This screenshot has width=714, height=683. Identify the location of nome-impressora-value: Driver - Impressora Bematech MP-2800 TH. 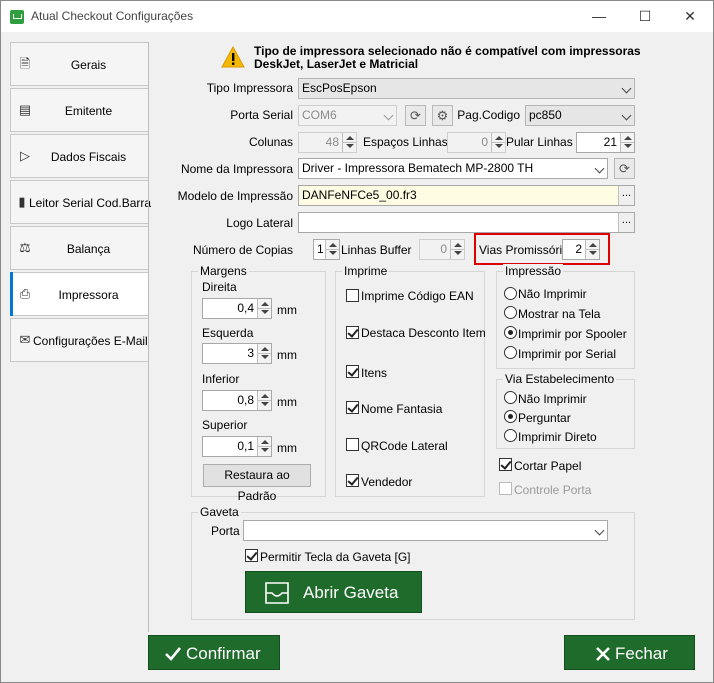
(418, 168).